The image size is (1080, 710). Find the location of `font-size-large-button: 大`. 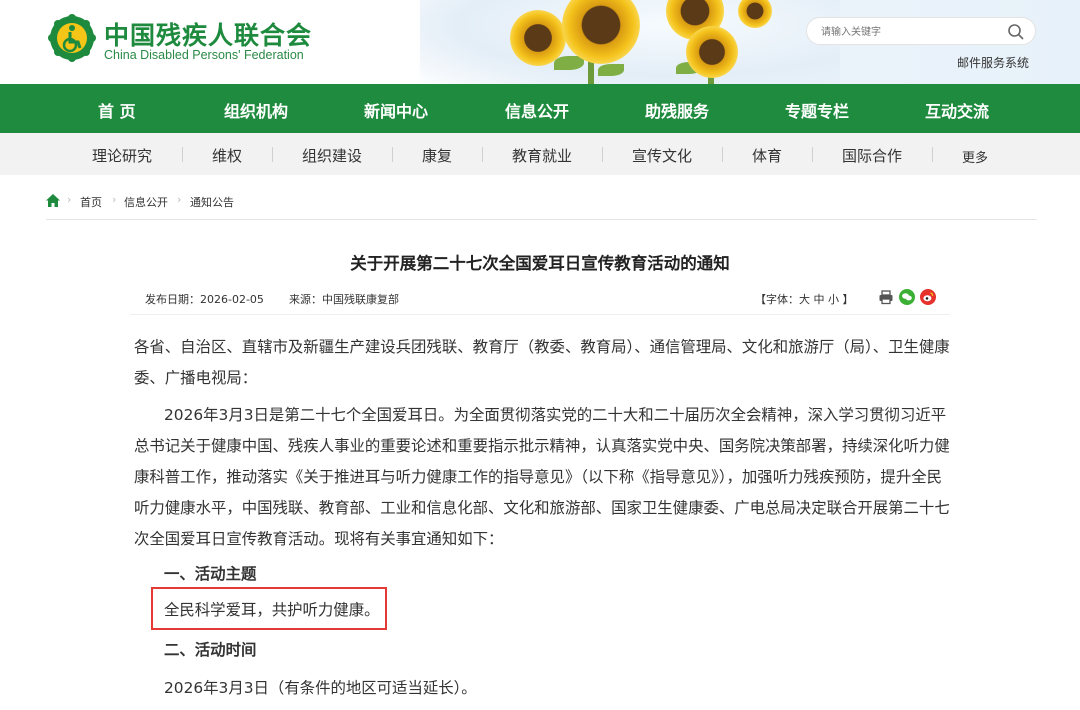

font-size-large-button: 大 is located at coordinates (804, 299).